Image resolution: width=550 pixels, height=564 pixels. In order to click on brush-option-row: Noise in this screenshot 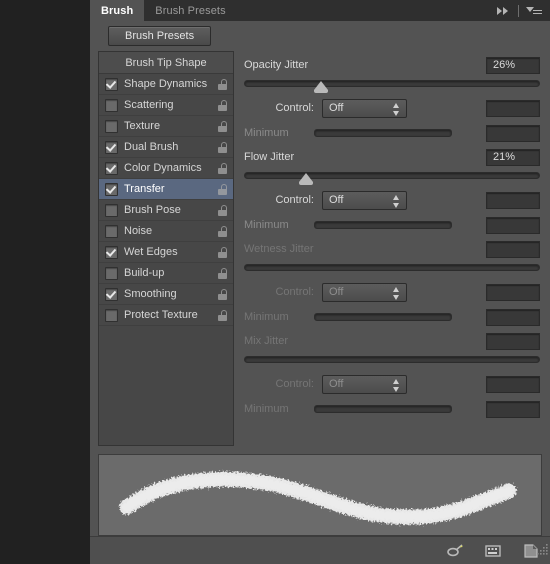, I will do `click(166, 231)`.